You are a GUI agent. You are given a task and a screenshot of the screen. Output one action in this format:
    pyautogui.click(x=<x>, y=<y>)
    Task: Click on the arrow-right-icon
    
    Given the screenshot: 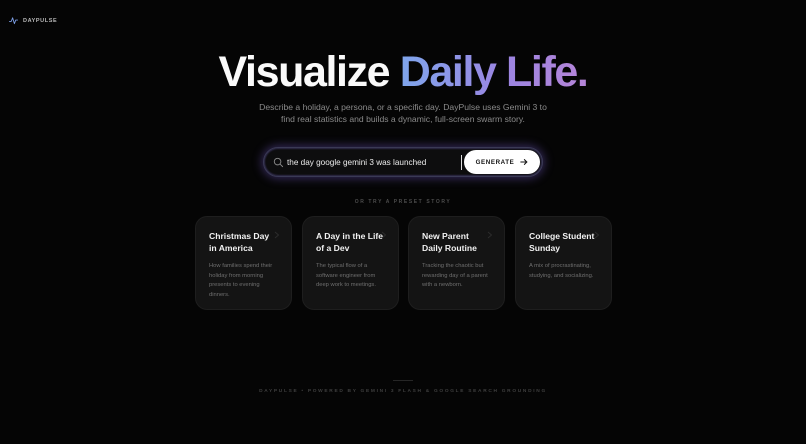 What is the action you would take?
    pyautogui.click(x=524, y=162)
    